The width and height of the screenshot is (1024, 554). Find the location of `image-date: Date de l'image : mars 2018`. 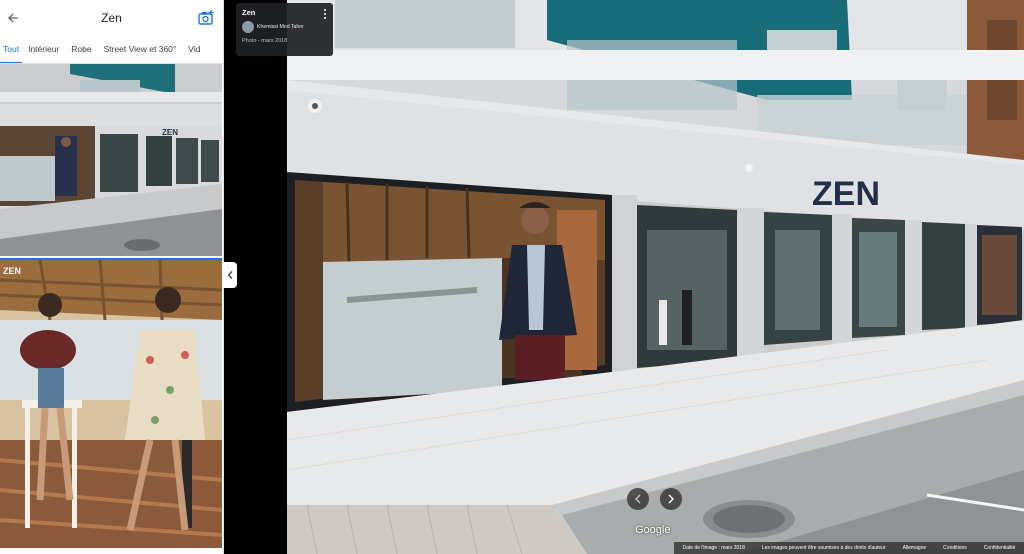

image-date: Date de l'image : mars 2018 is located at coordinates (713, 548).